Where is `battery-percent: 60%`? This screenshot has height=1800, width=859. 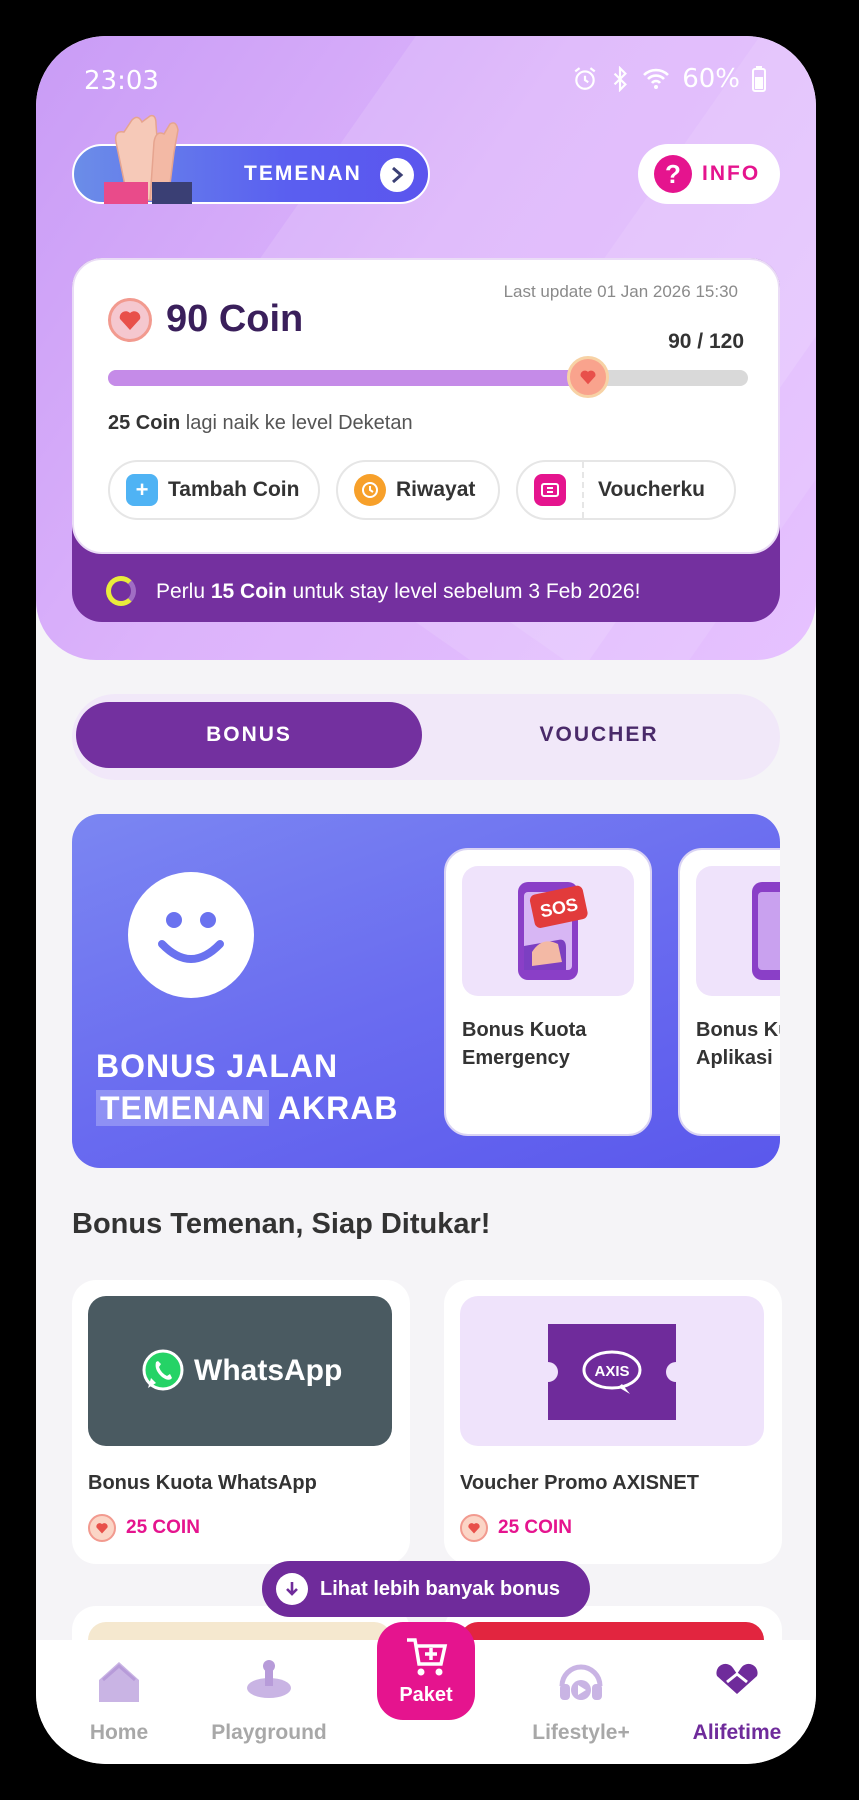
battery-percent: 60% is located at coordinates (711, 79).